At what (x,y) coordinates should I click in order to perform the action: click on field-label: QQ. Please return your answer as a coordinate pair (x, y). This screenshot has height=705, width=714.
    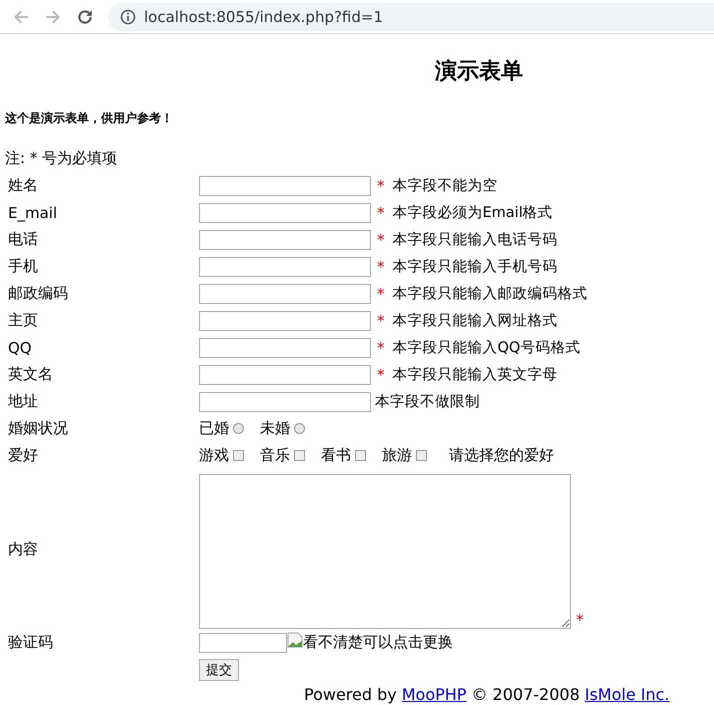
    Looking at the image, I should click on (20, 347).